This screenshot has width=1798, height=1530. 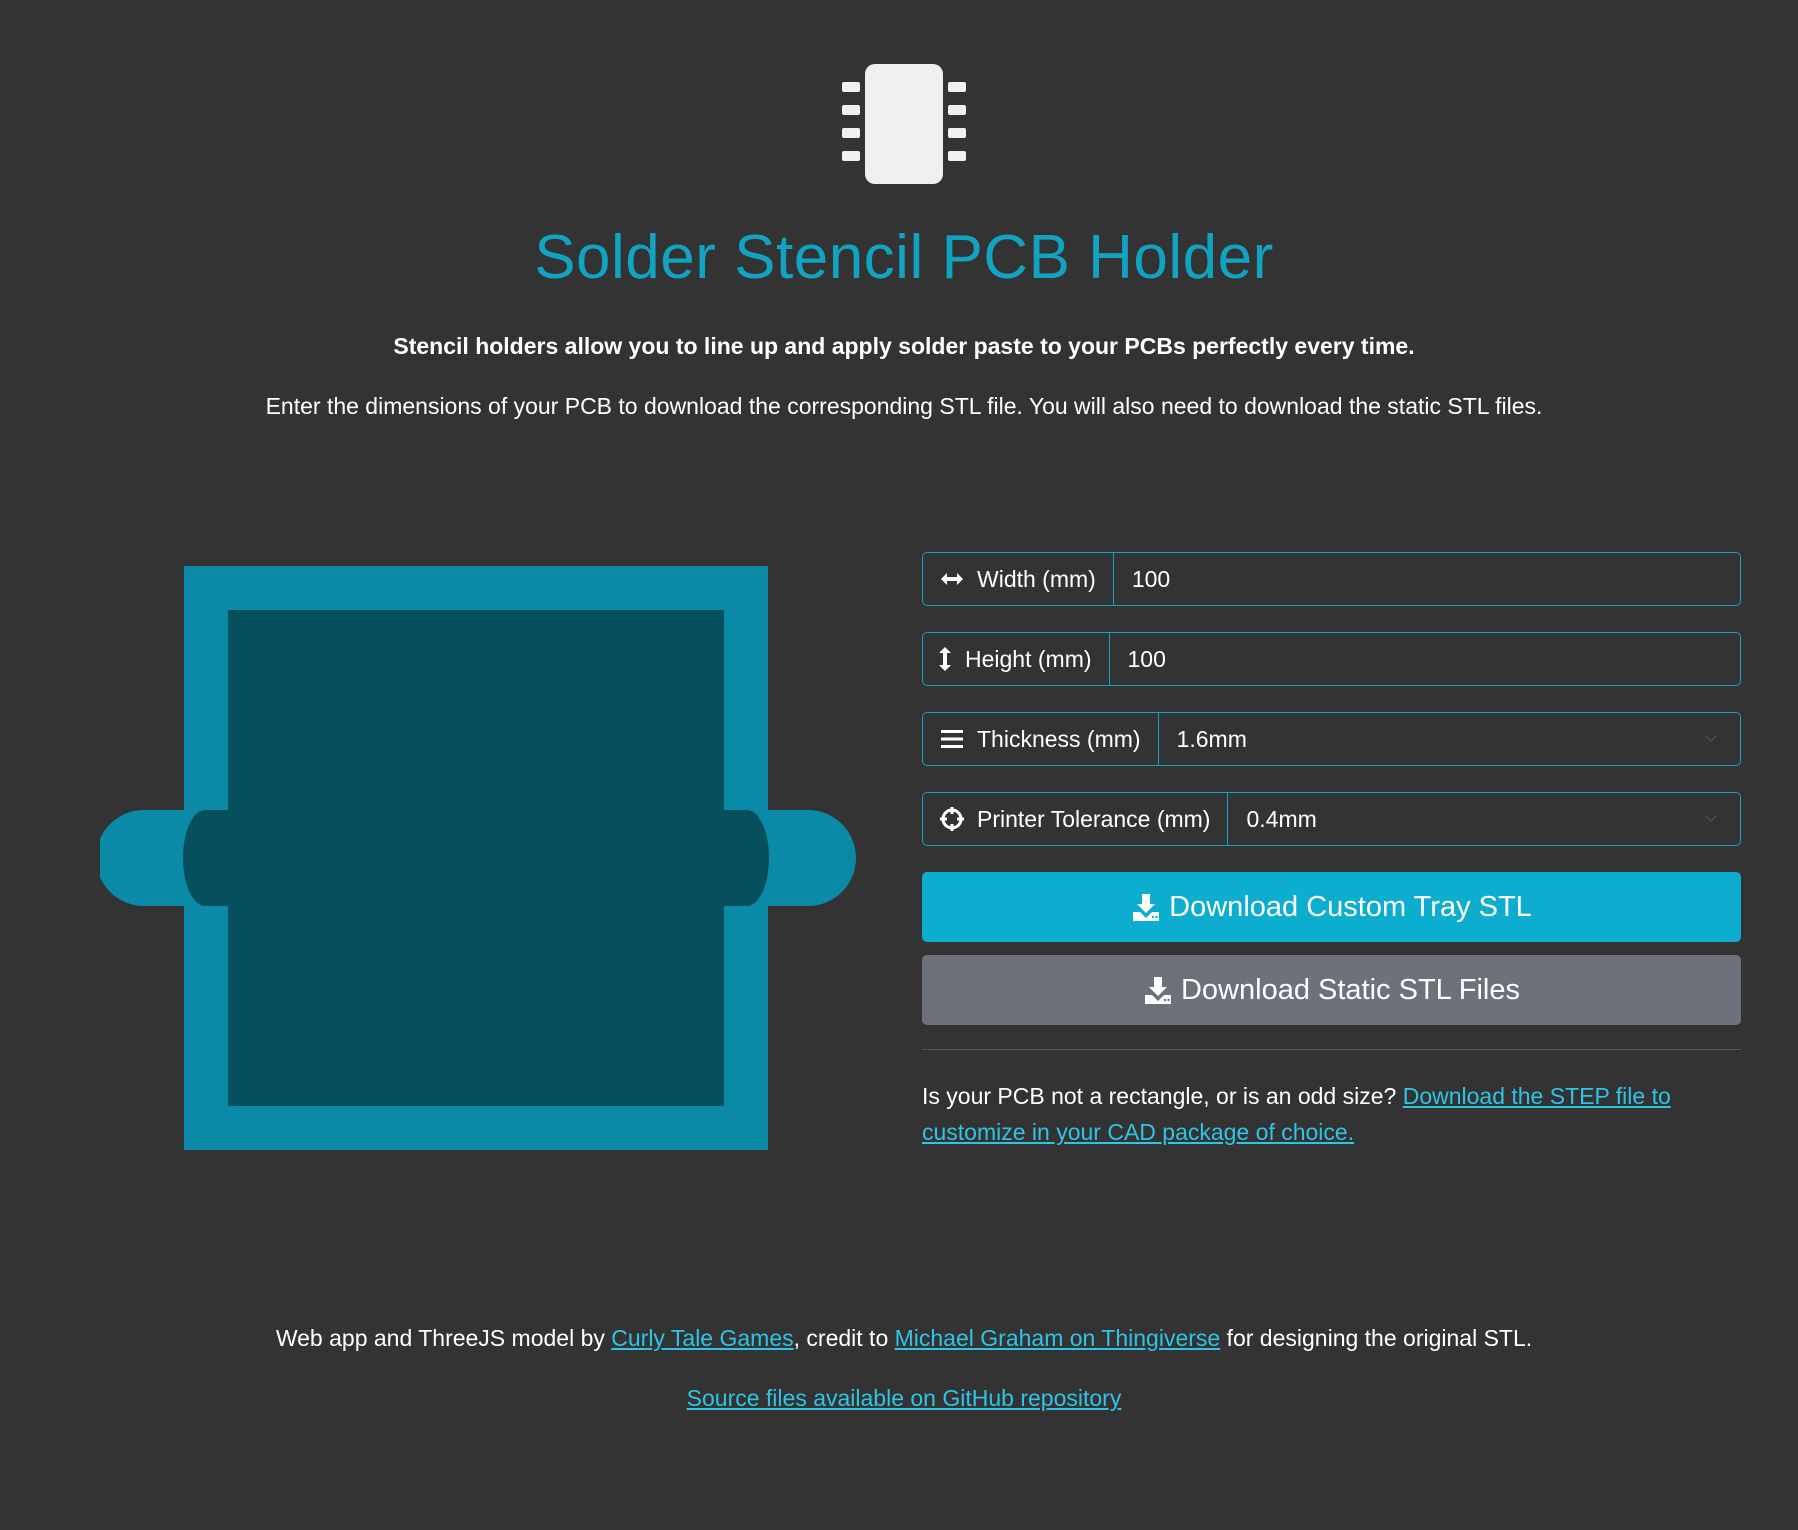 I want to click on download-custom-tray-label: Download Custom Tray STL, so click(x=1350, y=906).